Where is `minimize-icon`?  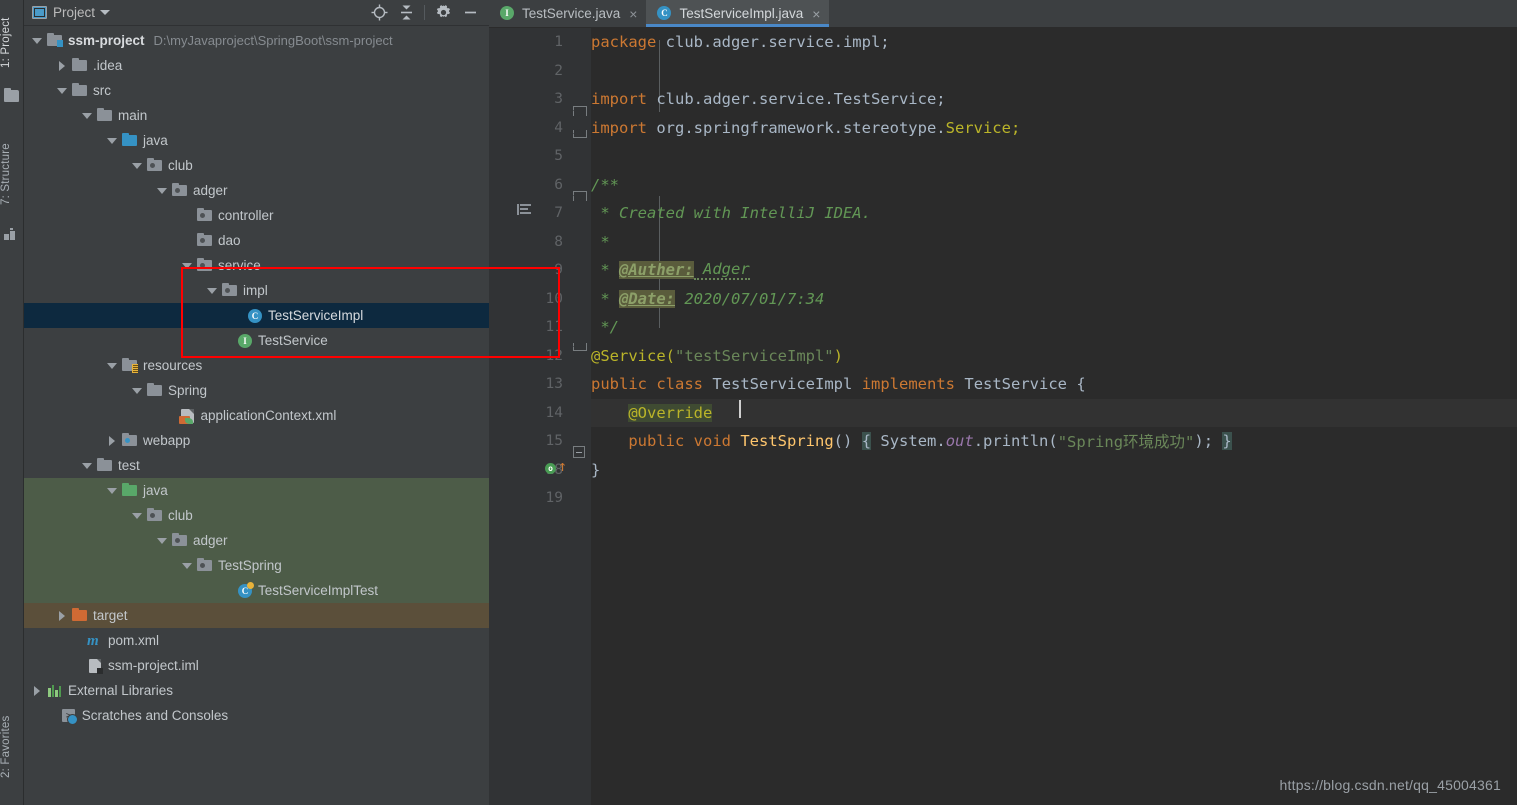
minimize-icon is located at coordinates (470, 13).